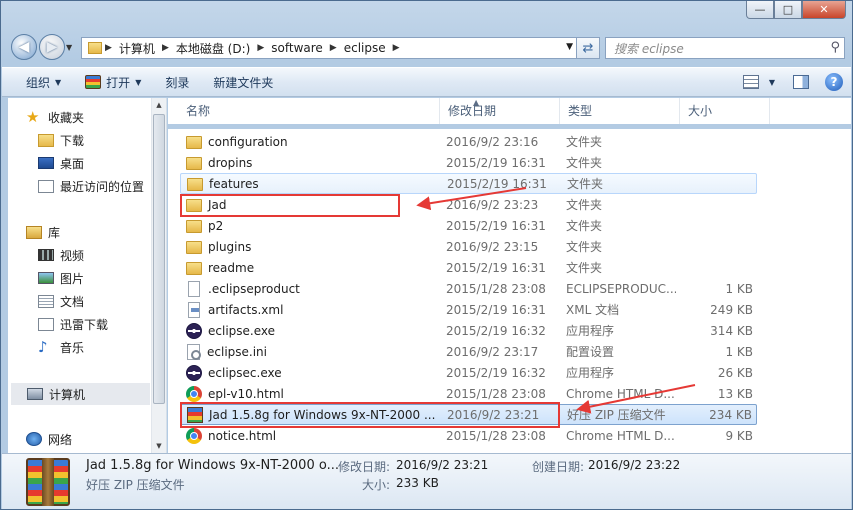 The width and height of the screenshot is (853, 510). Describe the element at coordinates (824, 10) in the screenshot. I see `close-button: ✕` at that location.